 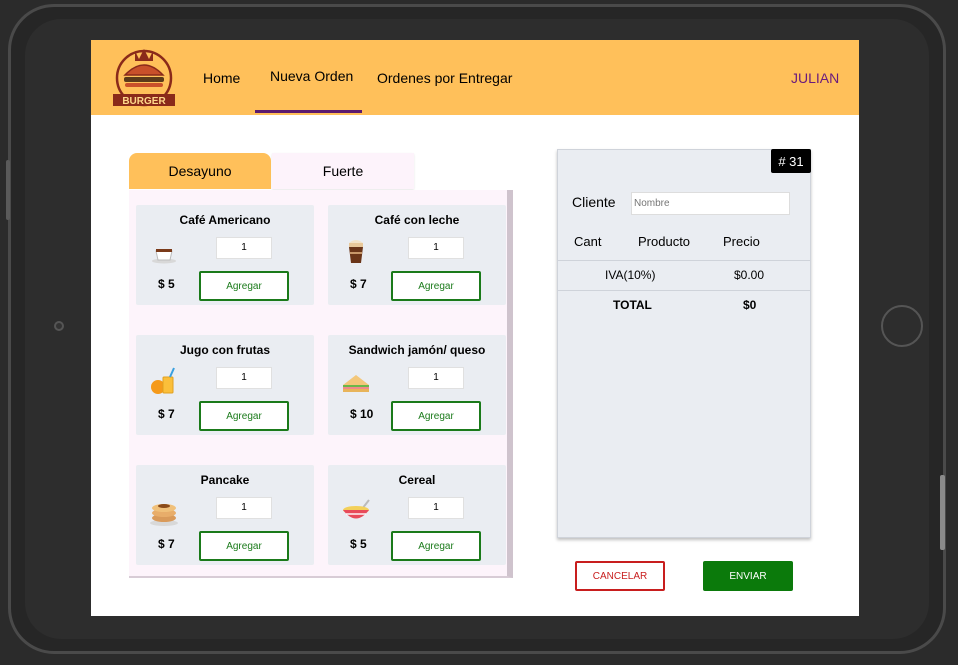 I want to click on menu-item-name: Sandwich jamón/ queso, so click(x=417, y=350).